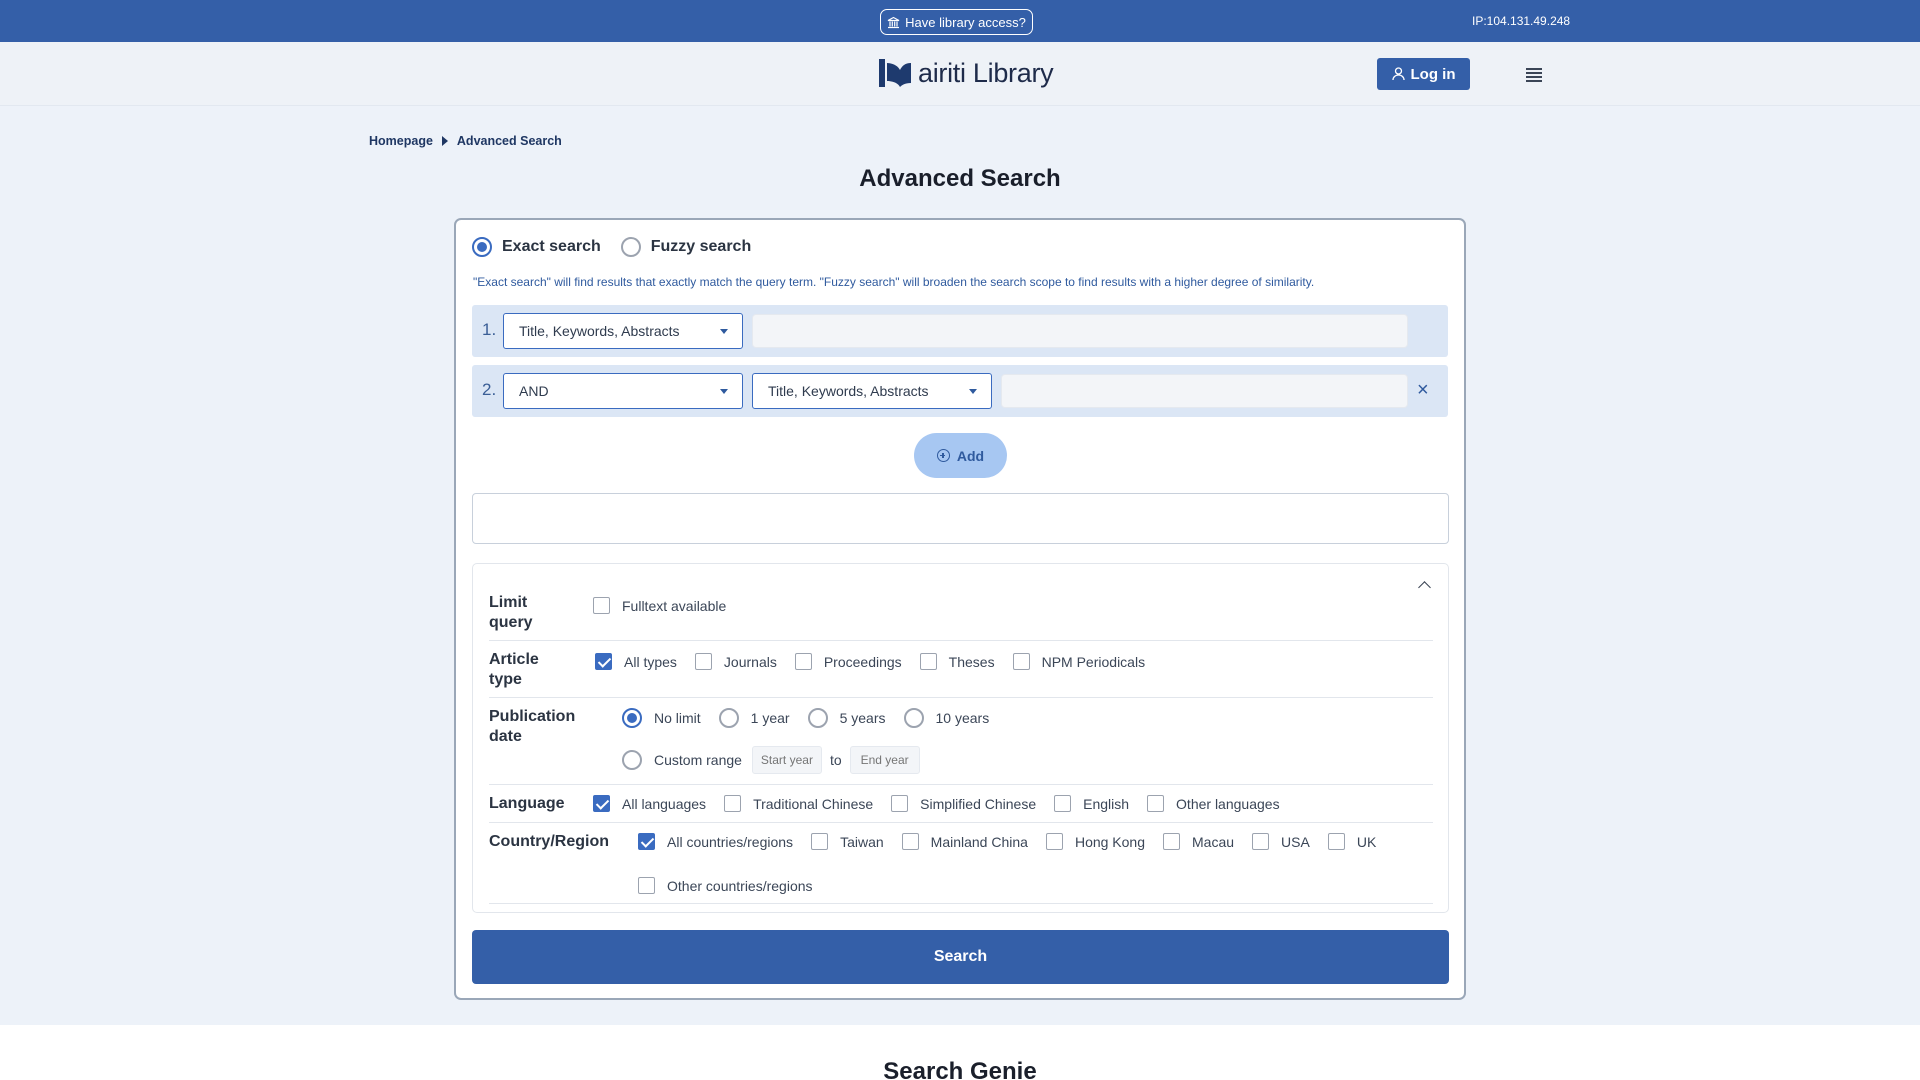 This screenshot has width=1920, height=1080. What do you see at coordinates (532, 726) in the screenshot?
I see `publication-date-label: Publication date` at bounding box center [532, 726].